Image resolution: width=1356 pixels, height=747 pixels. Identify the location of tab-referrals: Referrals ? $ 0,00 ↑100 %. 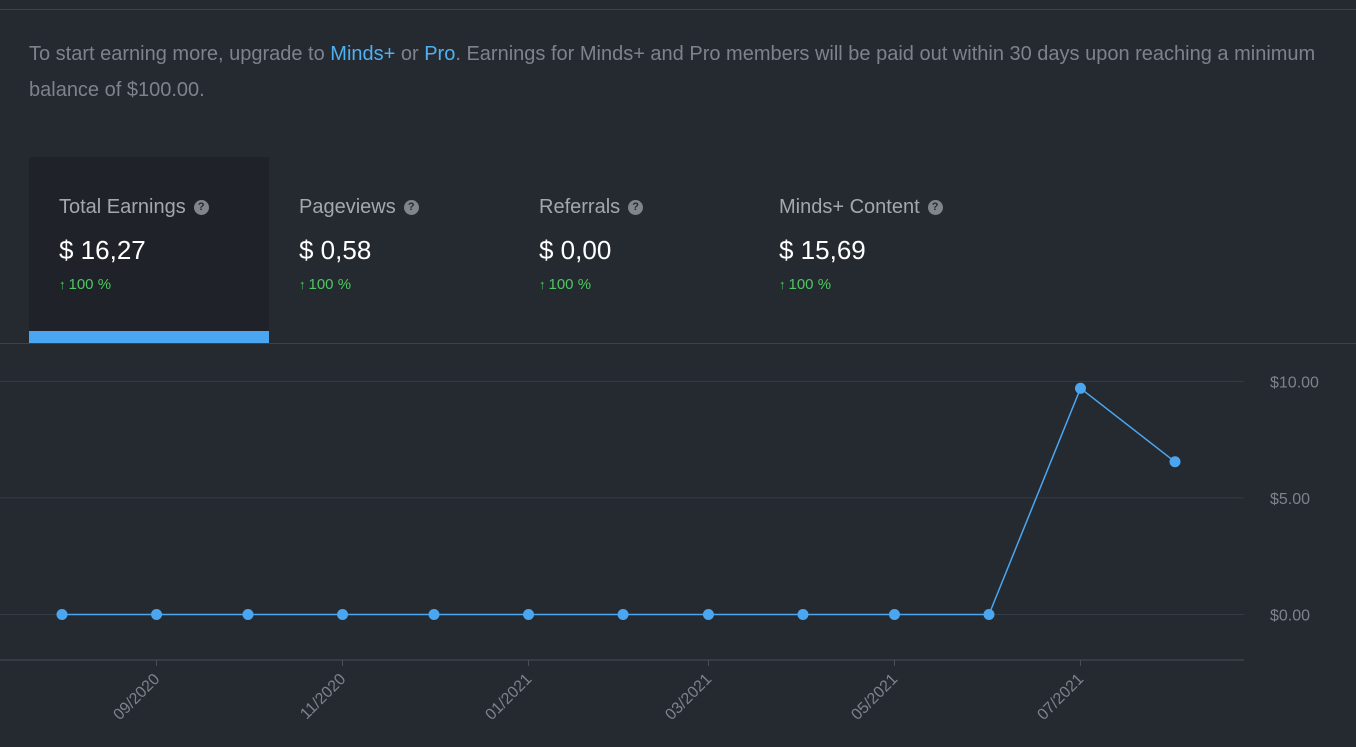
(629, 250).